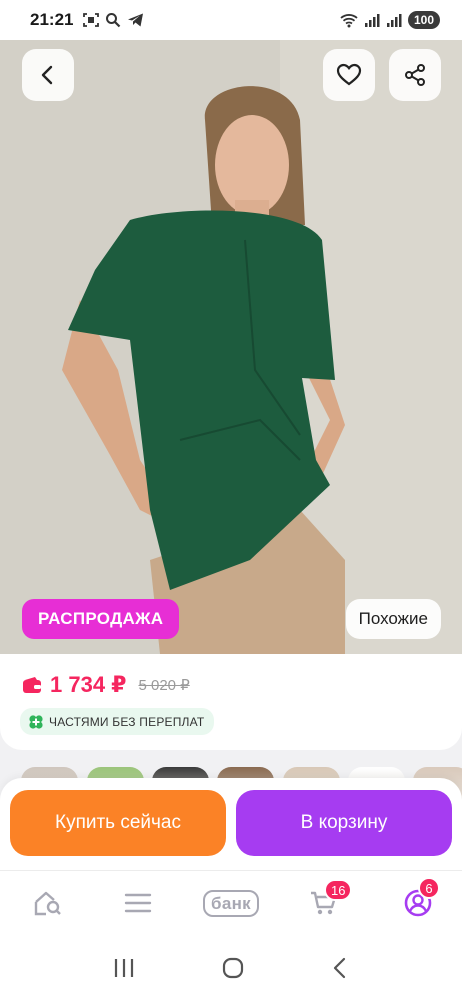  I want to click on bottom-navigation: банк 16 6, so click(231, 903).